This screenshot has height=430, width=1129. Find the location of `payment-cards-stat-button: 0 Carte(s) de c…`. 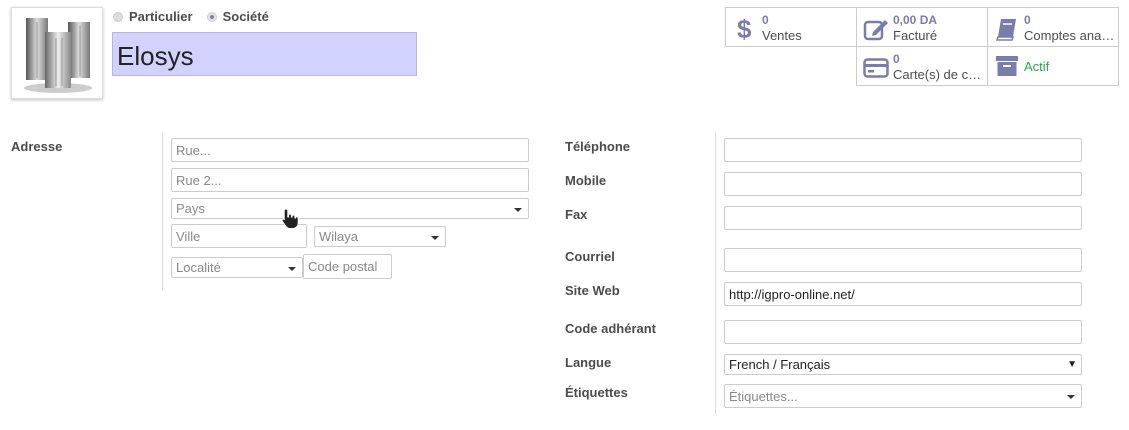

payment-cards-stat-button: 0 Carte(s) de c… is located at coordinates (922, 66).